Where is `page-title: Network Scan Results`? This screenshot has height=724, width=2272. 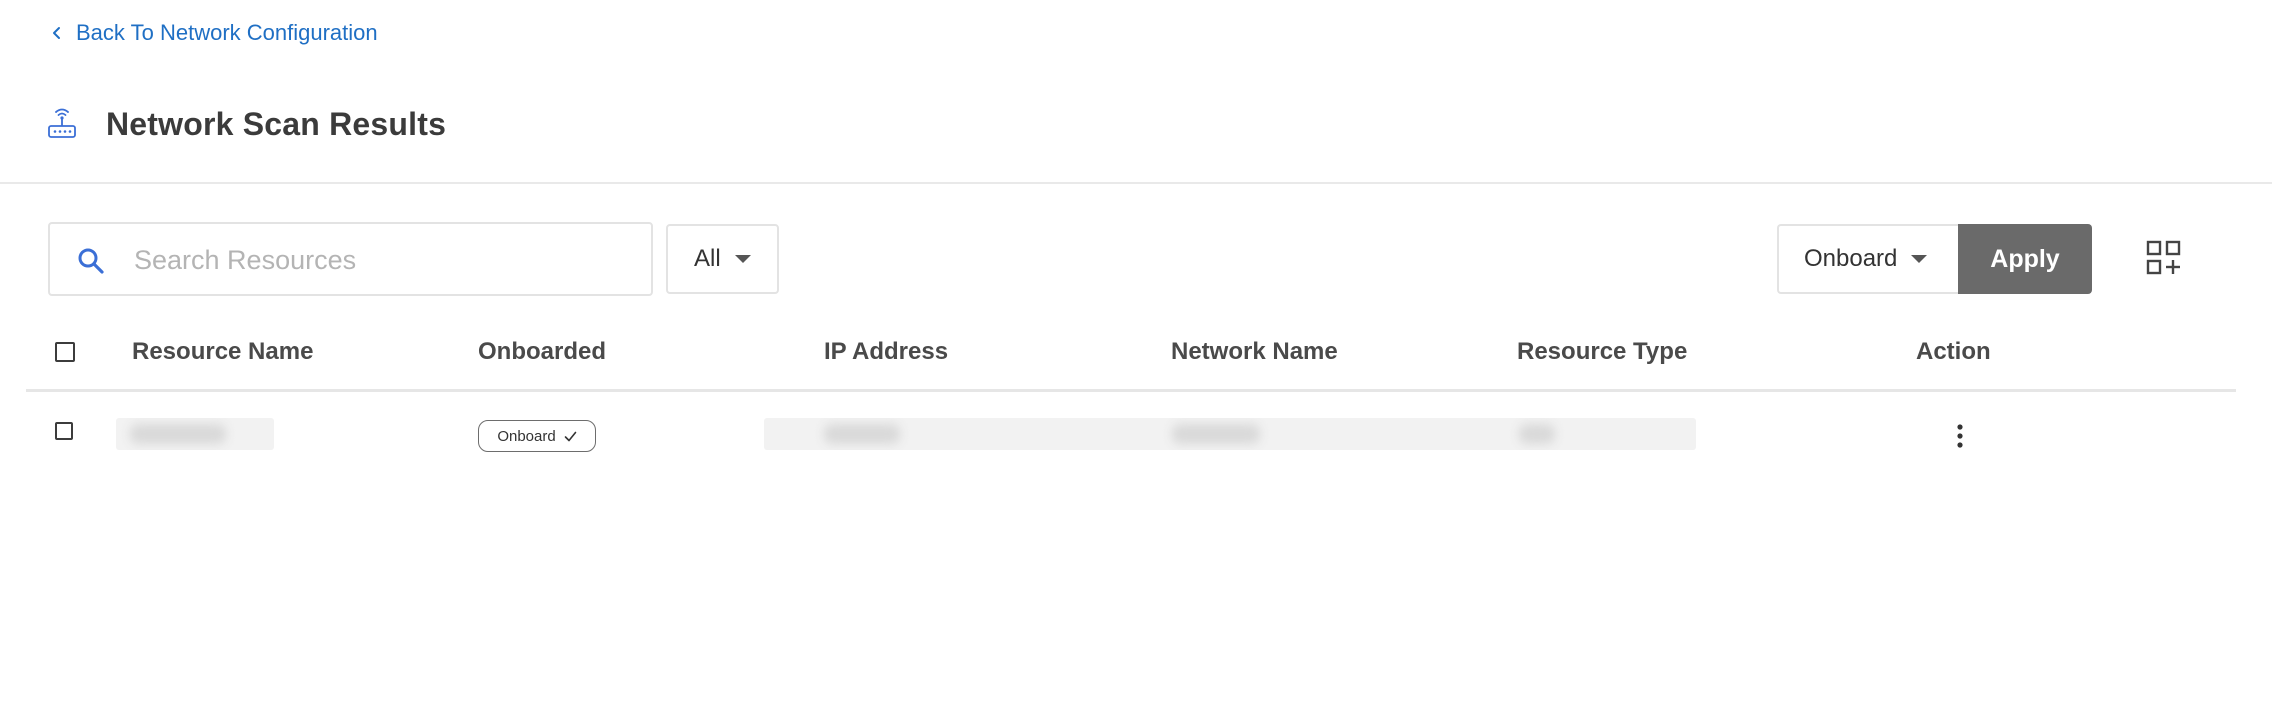
page-title: Network Scan Results is located at coordinates (276, 123).